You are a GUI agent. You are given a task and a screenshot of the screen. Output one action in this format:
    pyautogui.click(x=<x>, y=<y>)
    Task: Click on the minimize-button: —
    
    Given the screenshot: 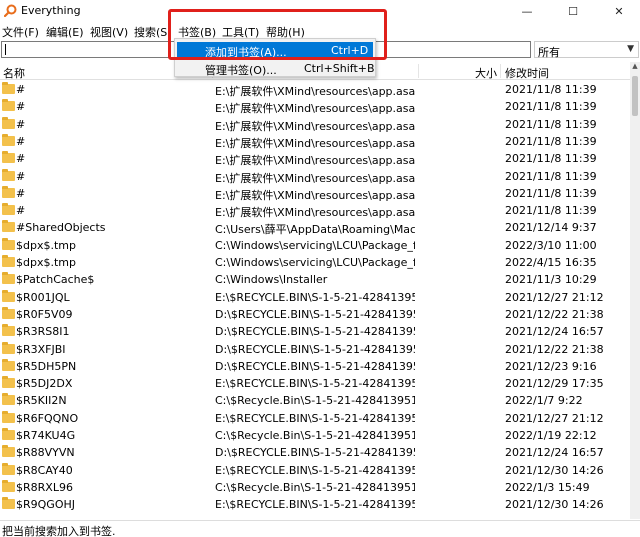 What is the action you would take?
    pyautogui.click(x=527, y=11)
    